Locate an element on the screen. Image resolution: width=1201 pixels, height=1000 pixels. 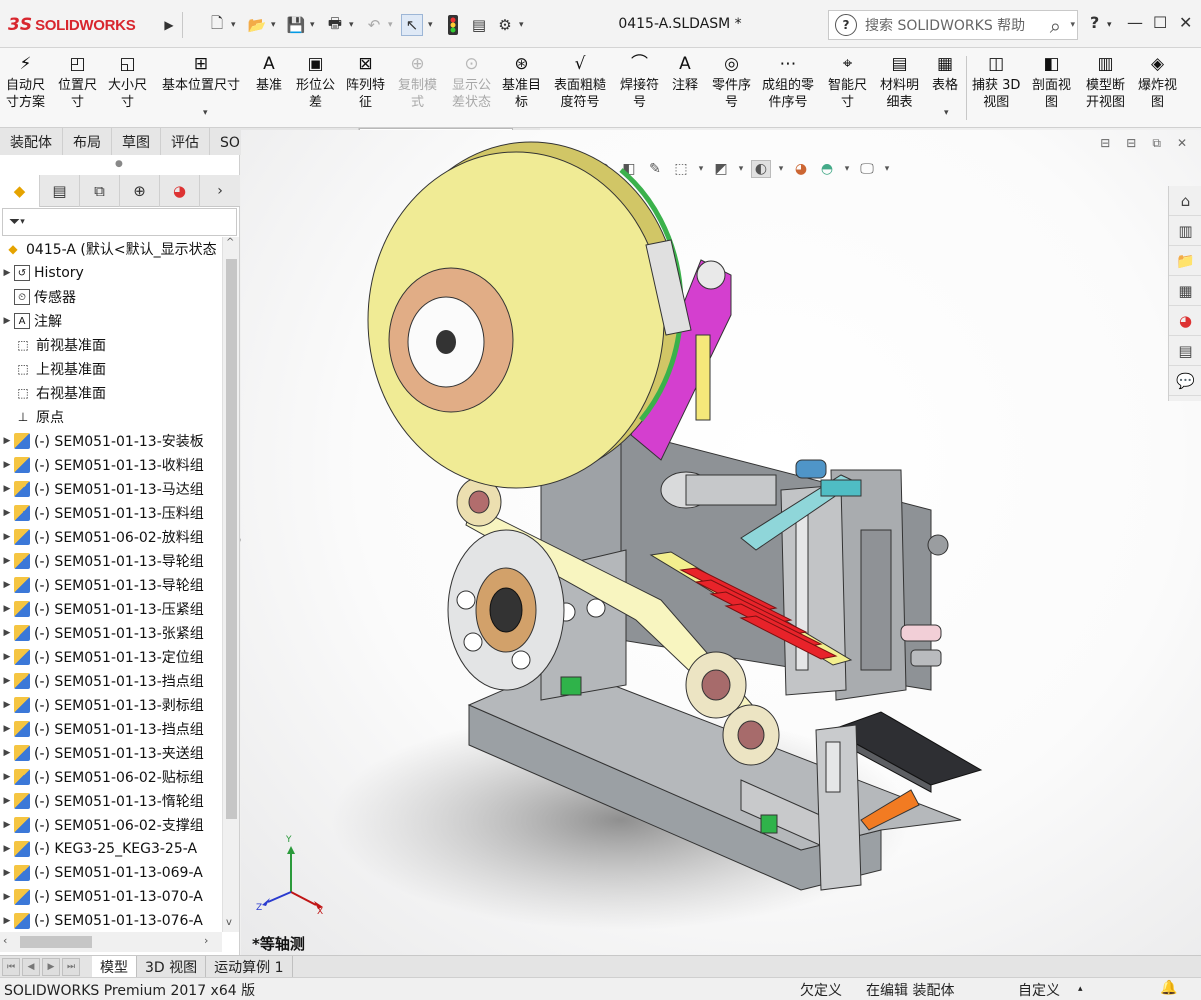
select-arrow-icon: ↖ is located at coordinates (412, 25).